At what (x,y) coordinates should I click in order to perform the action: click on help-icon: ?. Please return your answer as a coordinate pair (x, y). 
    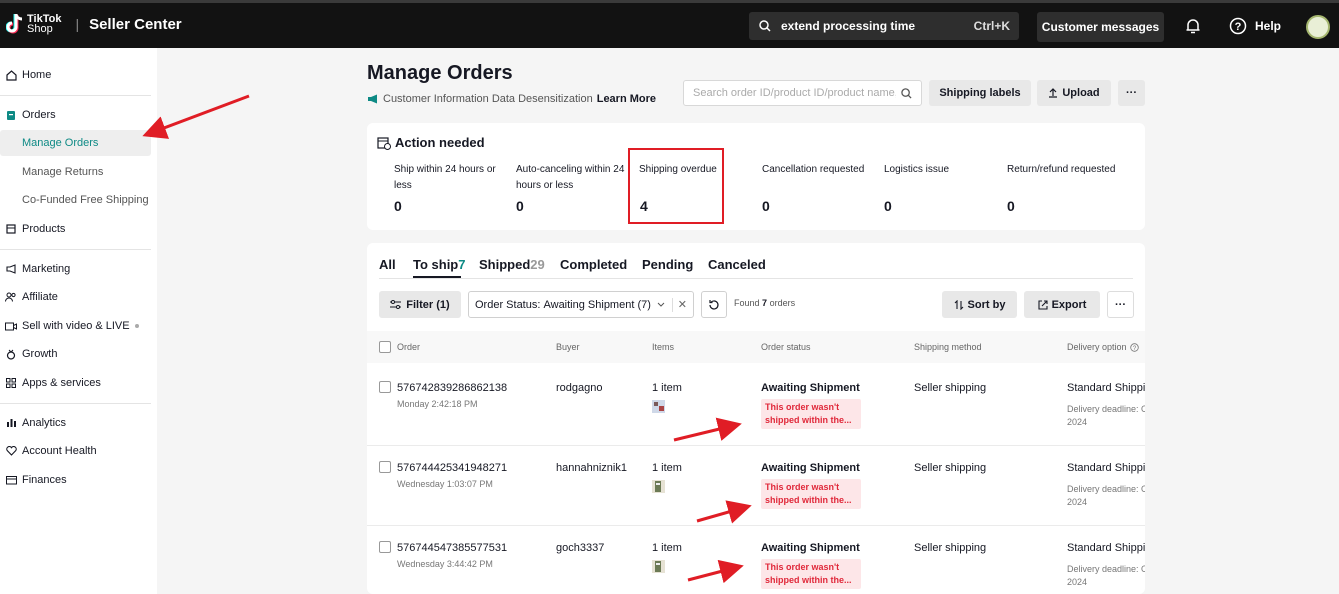
    Looking at the image, I should click on (1238, 26).